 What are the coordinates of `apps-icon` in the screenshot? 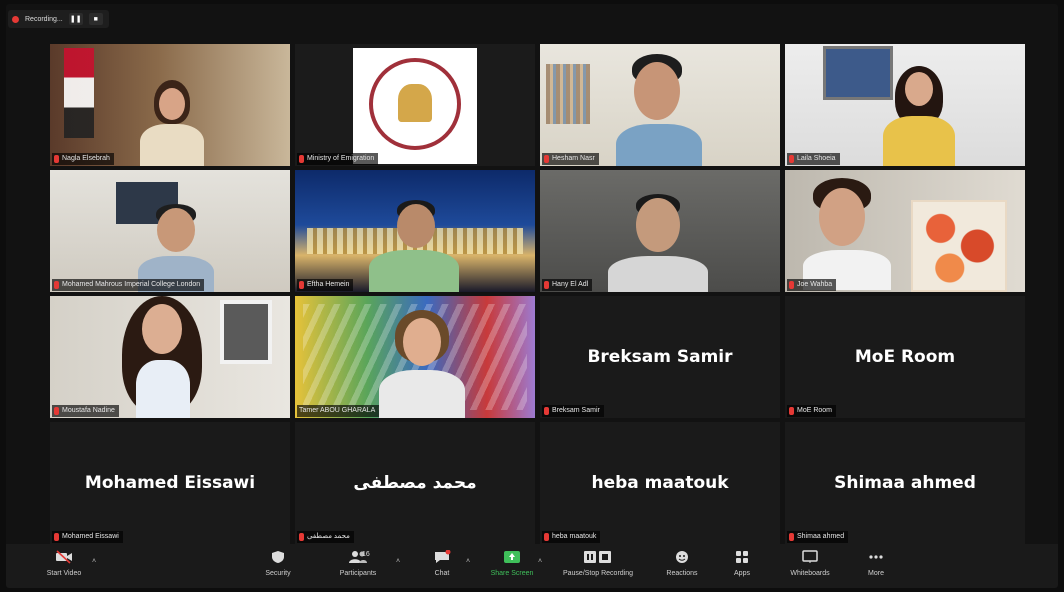 It's located at (742, 557).